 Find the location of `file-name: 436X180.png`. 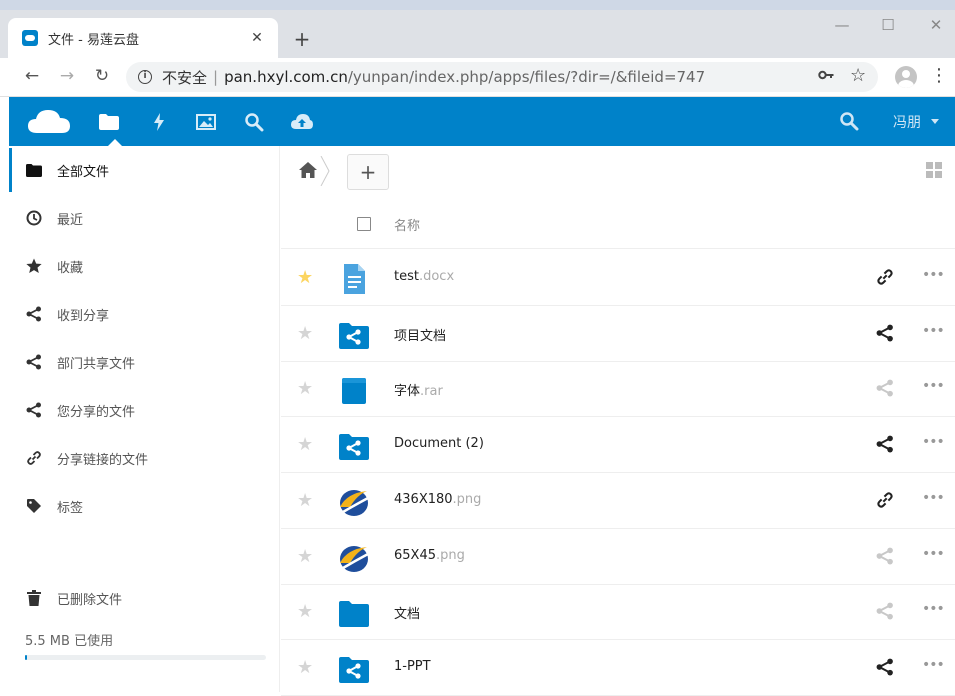

file-name: 436X180.png is located at coordinates (437, 499).